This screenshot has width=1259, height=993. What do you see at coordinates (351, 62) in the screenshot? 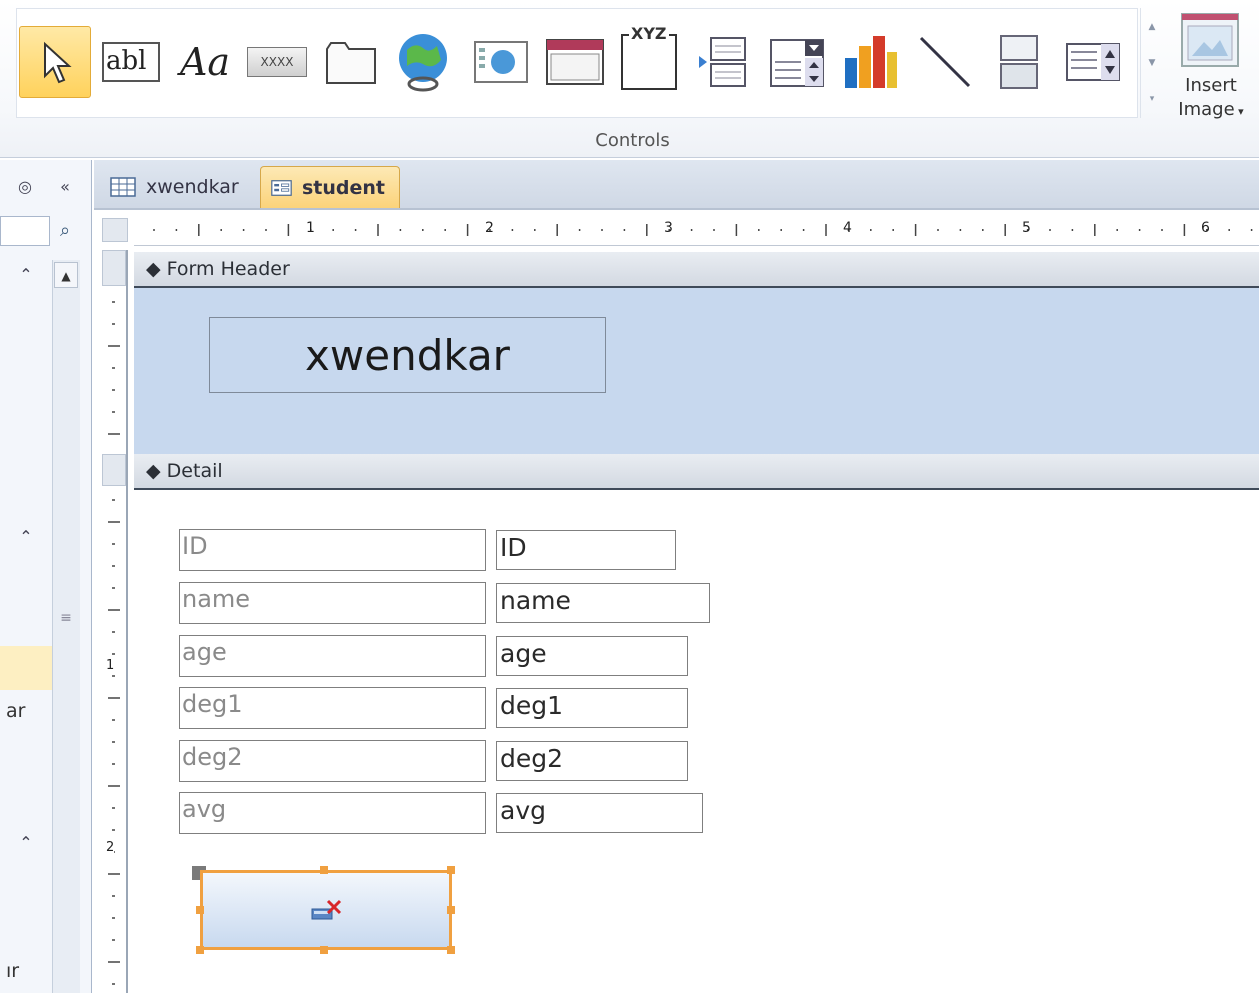
I see `tab-control-tool` at bounding box center [351, 62].